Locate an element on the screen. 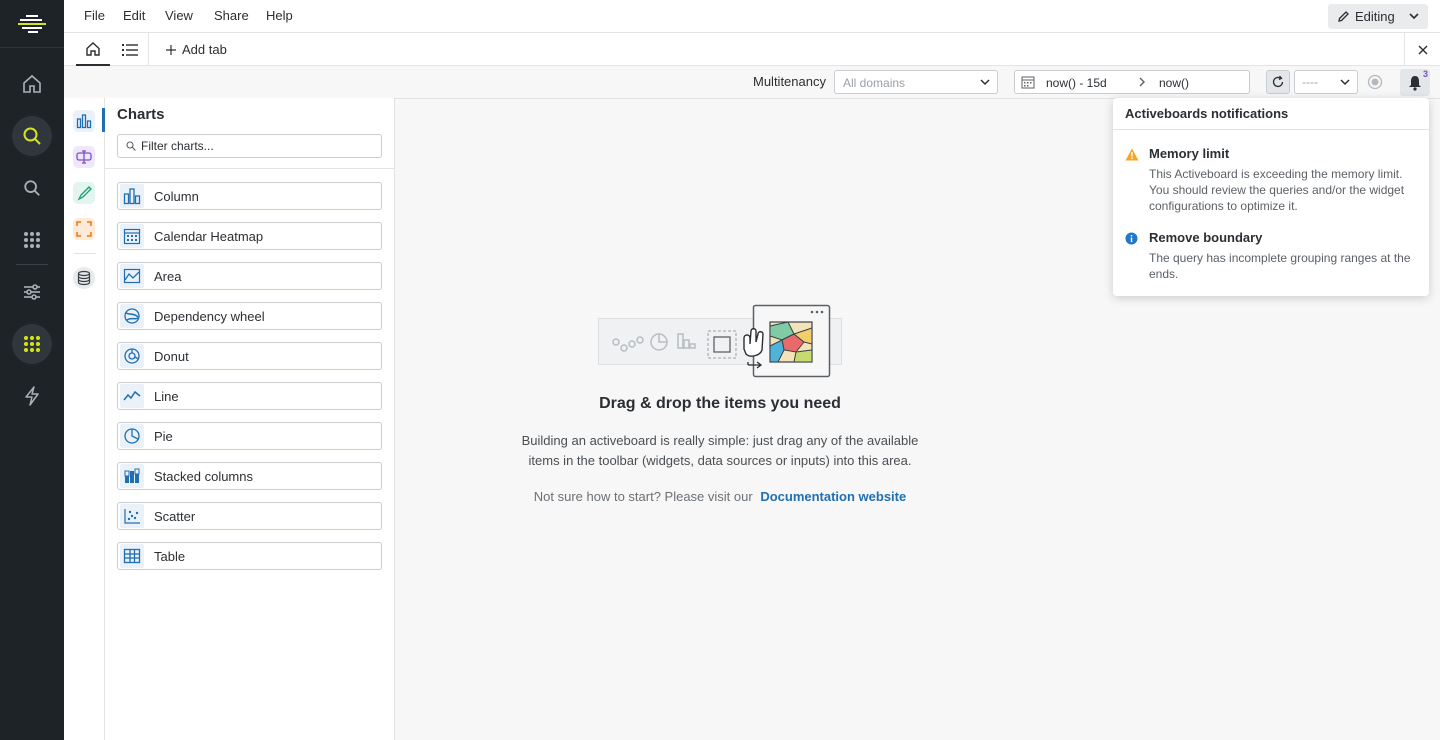 This screenshot has width=1440, height=740. close-button is located at coordinates (1422, 49).